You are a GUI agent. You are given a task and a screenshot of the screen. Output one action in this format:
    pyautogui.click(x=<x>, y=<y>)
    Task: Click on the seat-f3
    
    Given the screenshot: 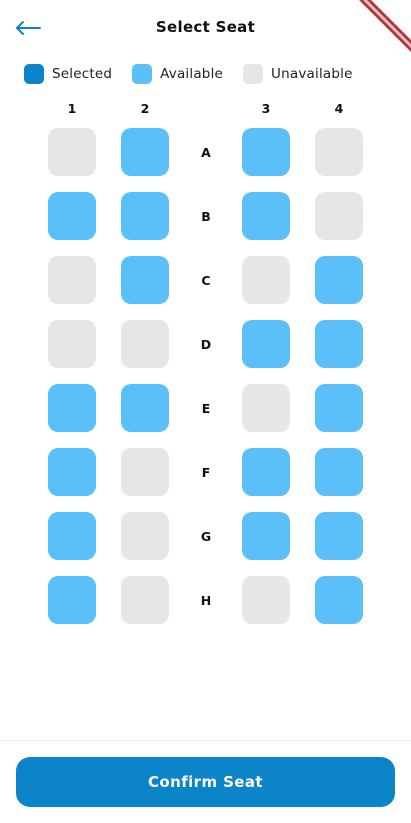 What is the action you would take?
    pyautogui.click(x=266, y=472)
    